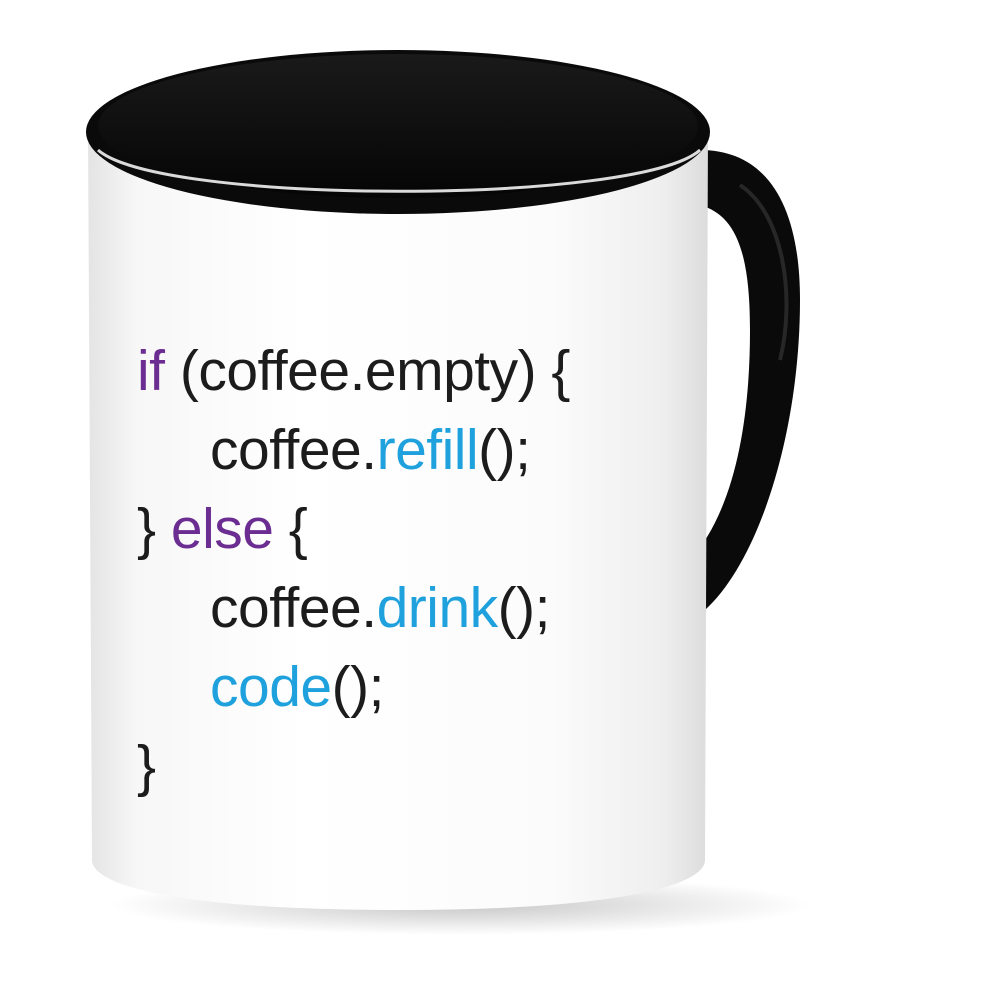  What do you see at coordinates (427, 450) in the screenshot?
I see `code-token-function: refill` at bounding box center [427, 450].